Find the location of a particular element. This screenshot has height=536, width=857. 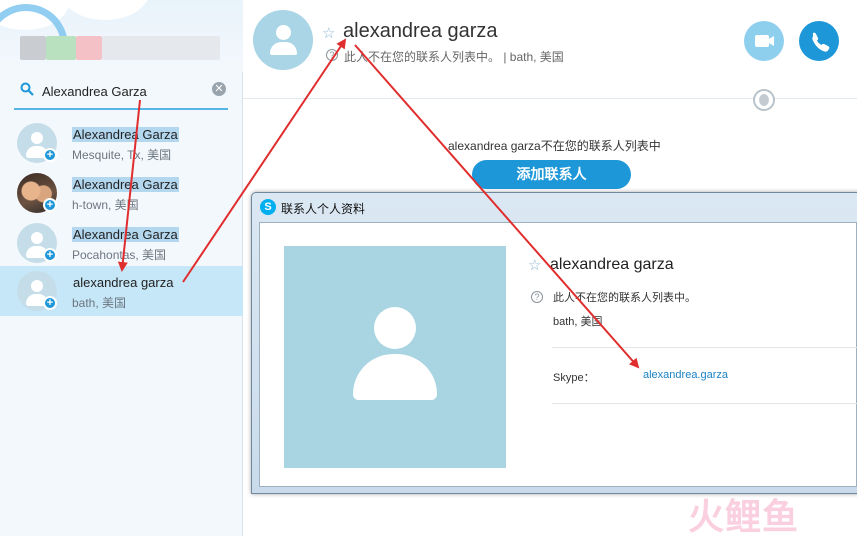

blurred-avatar is located at coordinates (33, 48).